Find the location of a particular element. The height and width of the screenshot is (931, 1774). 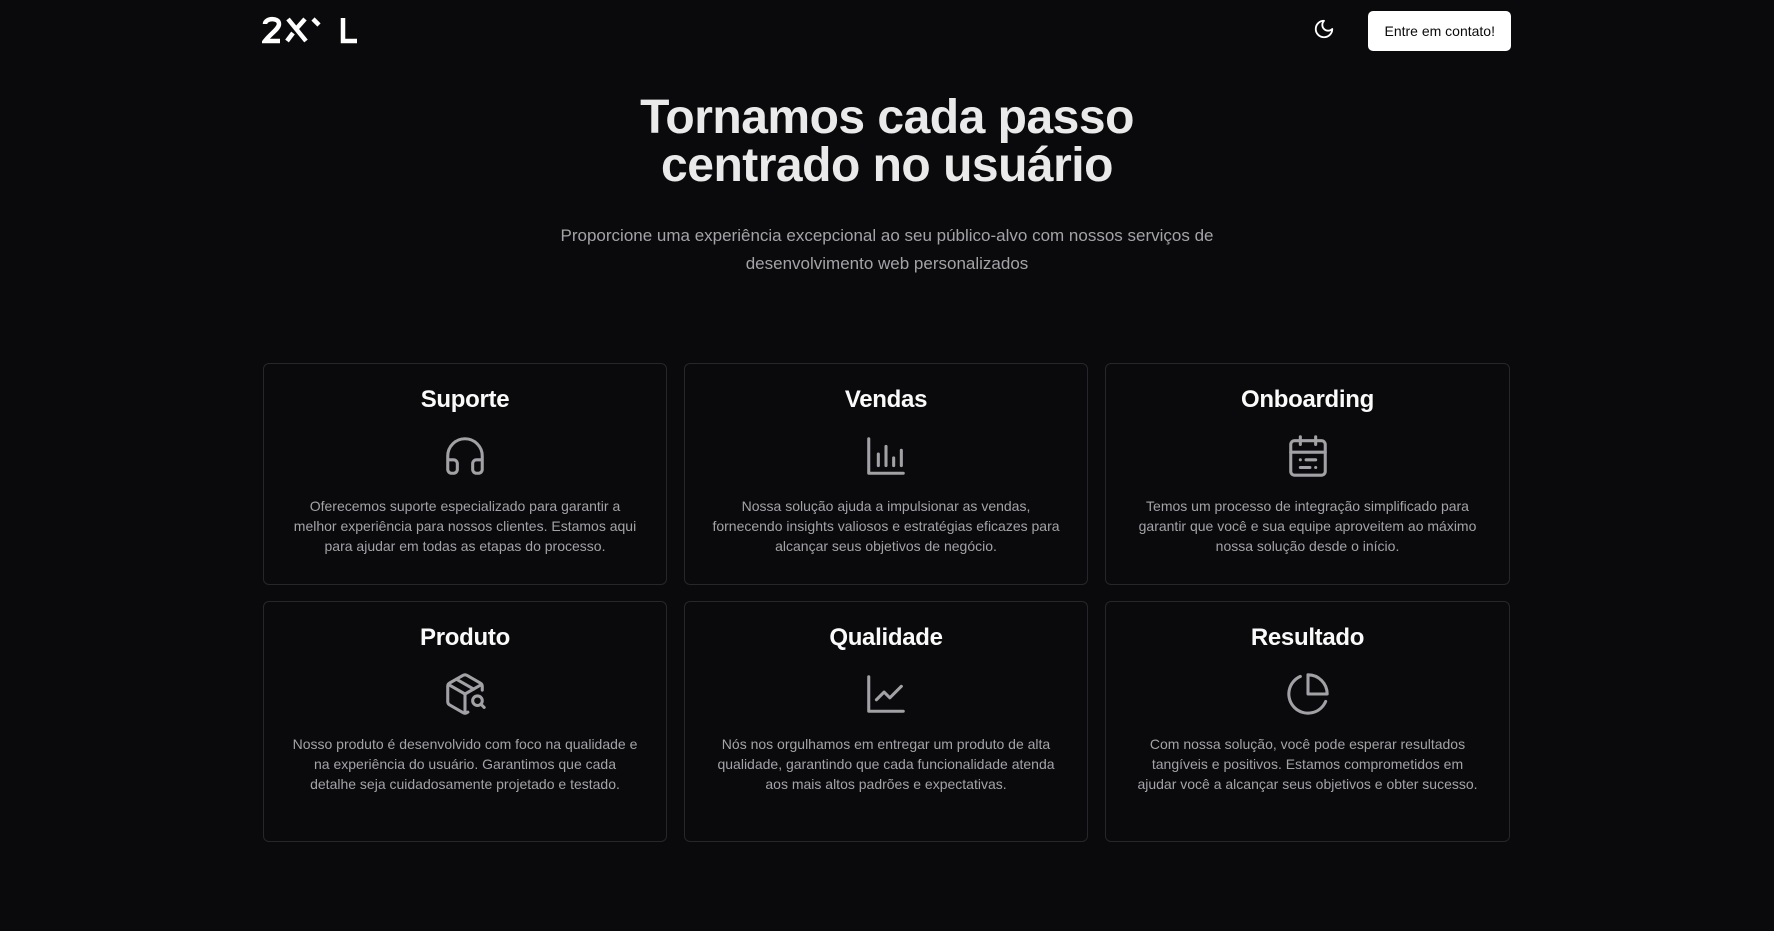

feature-title: Resultado is located at coordinates (1307, 637).